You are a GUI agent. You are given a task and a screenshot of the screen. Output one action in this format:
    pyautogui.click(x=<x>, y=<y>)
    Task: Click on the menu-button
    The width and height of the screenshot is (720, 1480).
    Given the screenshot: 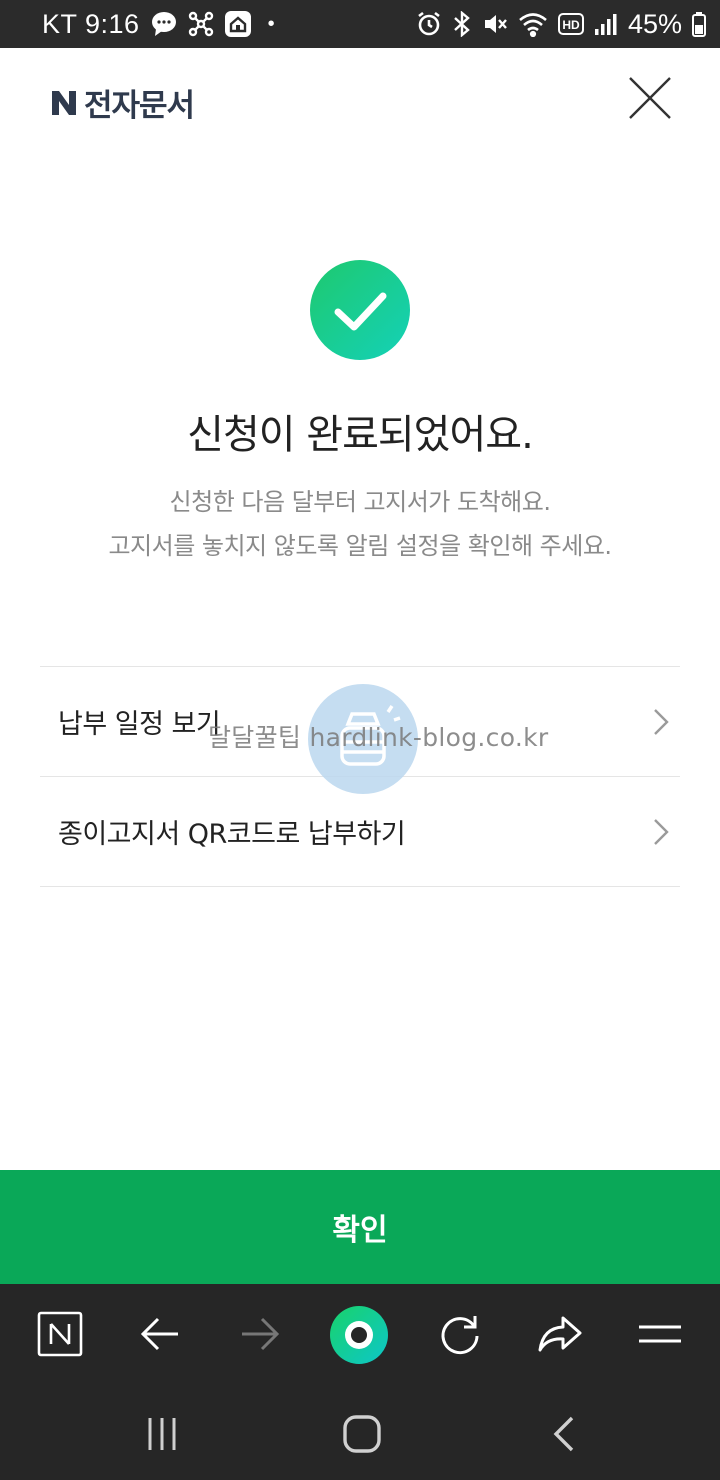 What is the action you would take?
    pyautogui.click(x=660, y=1334)
    